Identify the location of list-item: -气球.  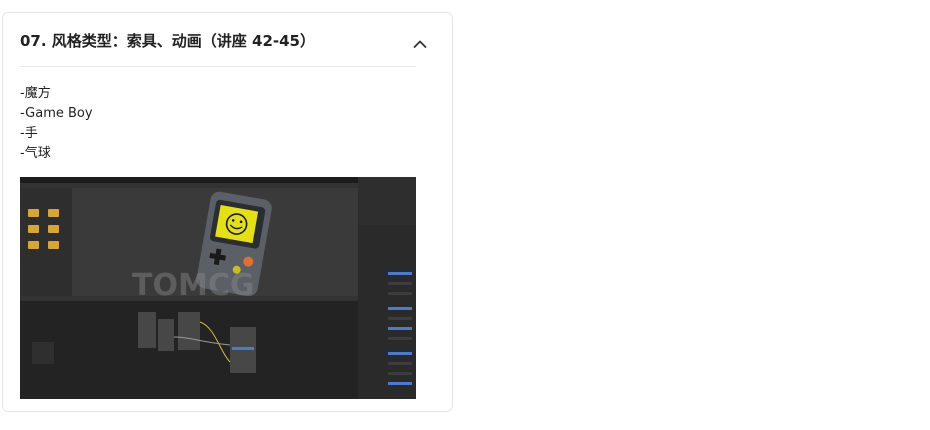
(35, 153).